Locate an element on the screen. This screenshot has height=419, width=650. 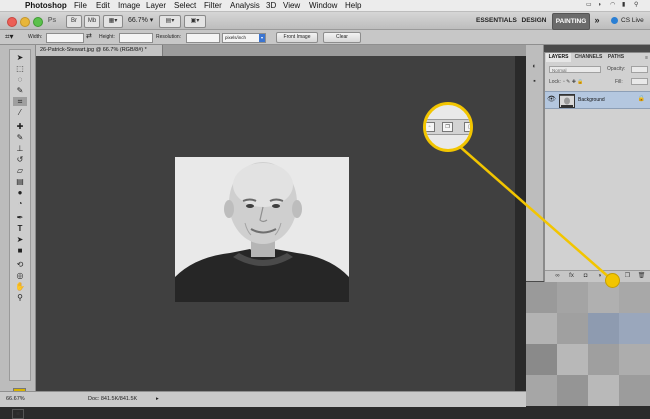
menu-window: Window is located at coordinates (323, 5).